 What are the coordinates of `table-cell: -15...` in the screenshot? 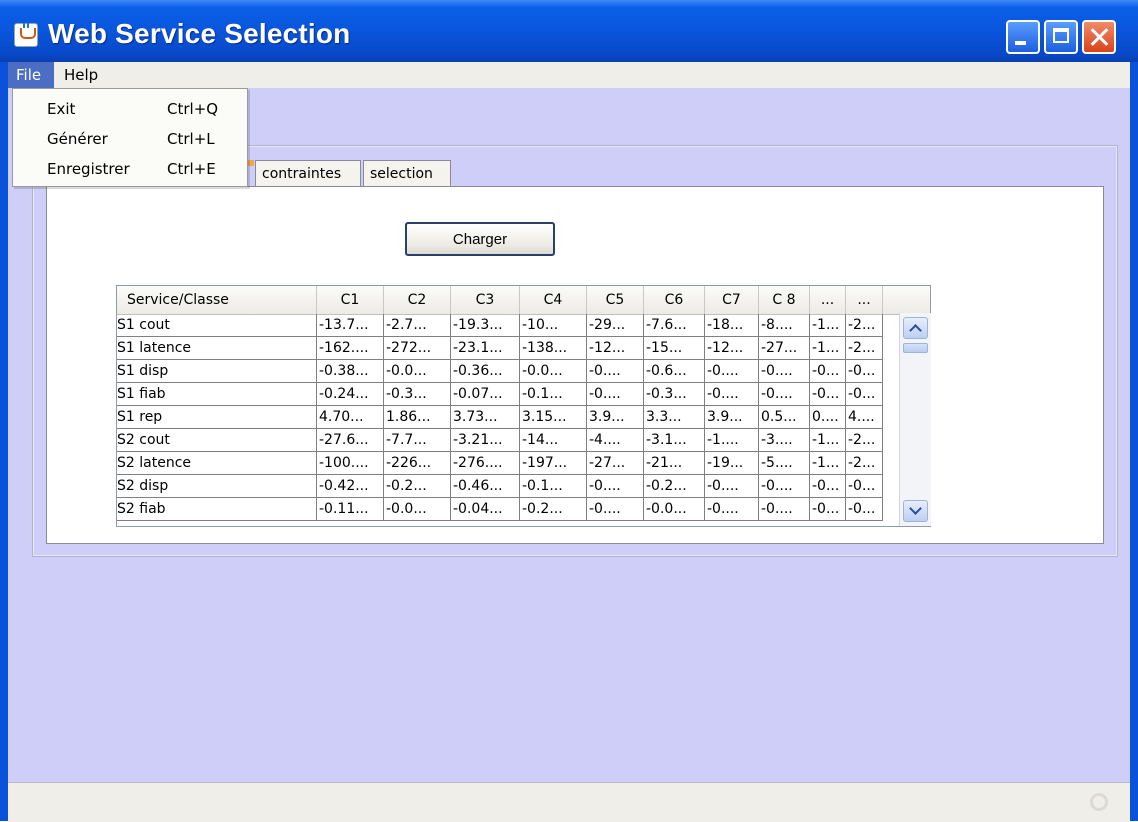 It's located at (674, 348).